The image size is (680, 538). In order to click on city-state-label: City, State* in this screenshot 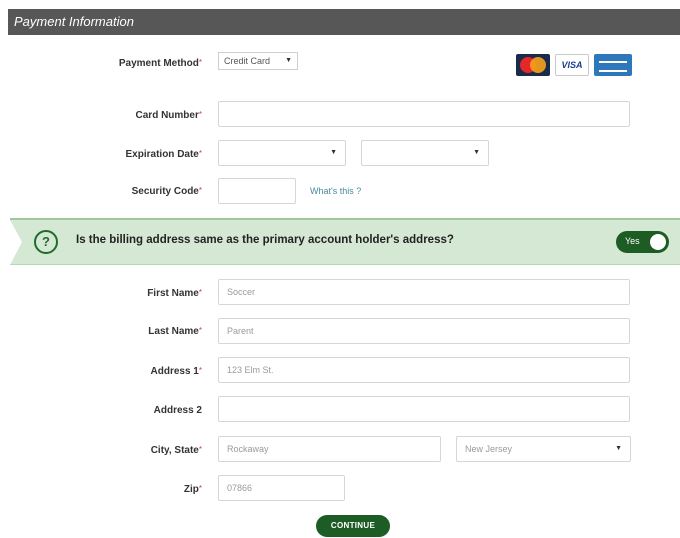, I will do `click(176, 450)`.